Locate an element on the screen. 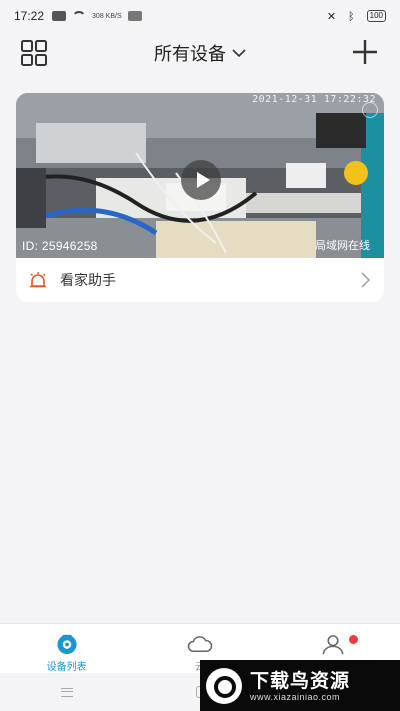 The image size is (400, 711). plus-icon is located at coordinates (365, 52).